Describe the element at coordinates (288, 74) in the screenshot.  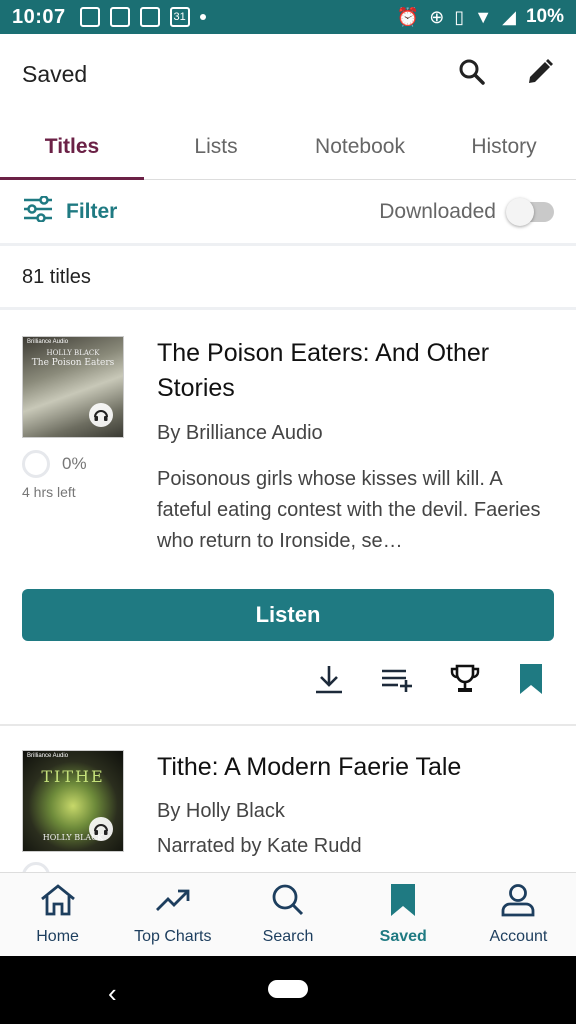
I see `app-header: Saved` at that location.